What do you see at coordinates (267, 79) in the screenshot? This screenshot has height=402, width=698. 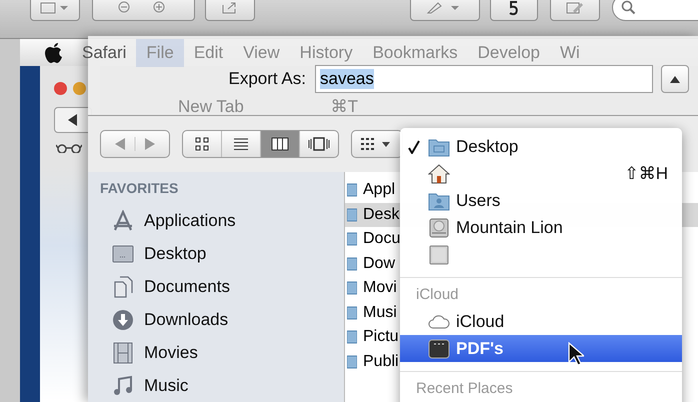 I see `export-as-label: Export As:` at bounding box center [267, 79].